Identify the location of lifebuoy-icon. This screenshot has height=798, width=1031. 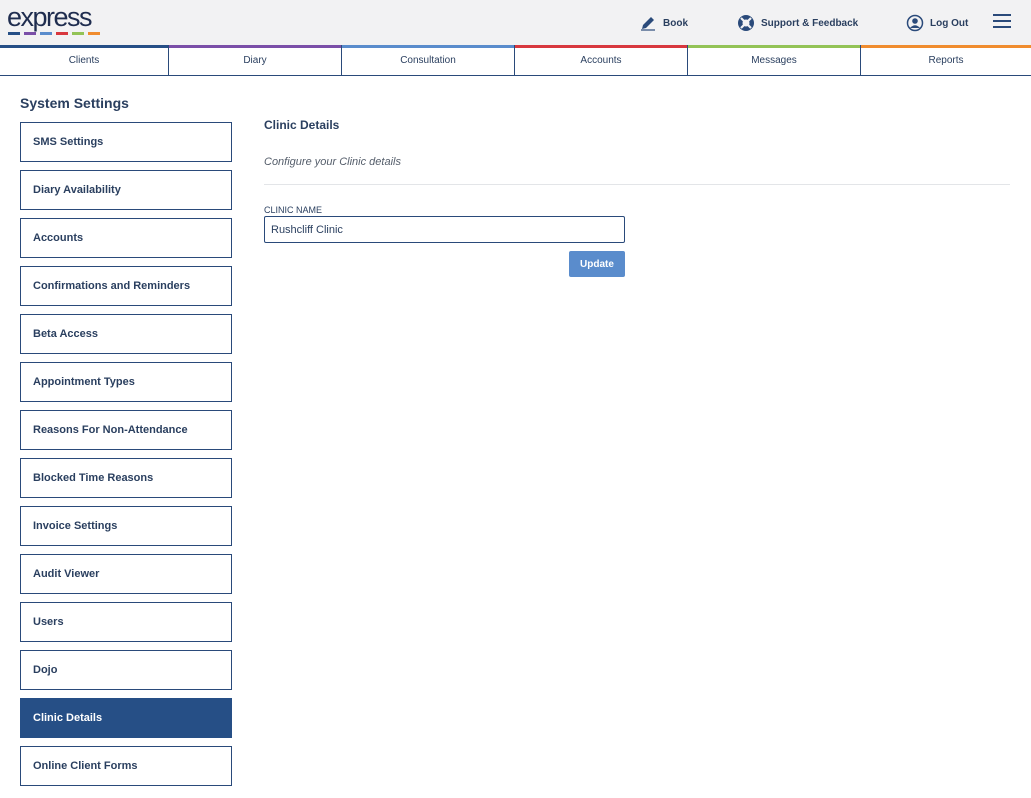
(746, 23).